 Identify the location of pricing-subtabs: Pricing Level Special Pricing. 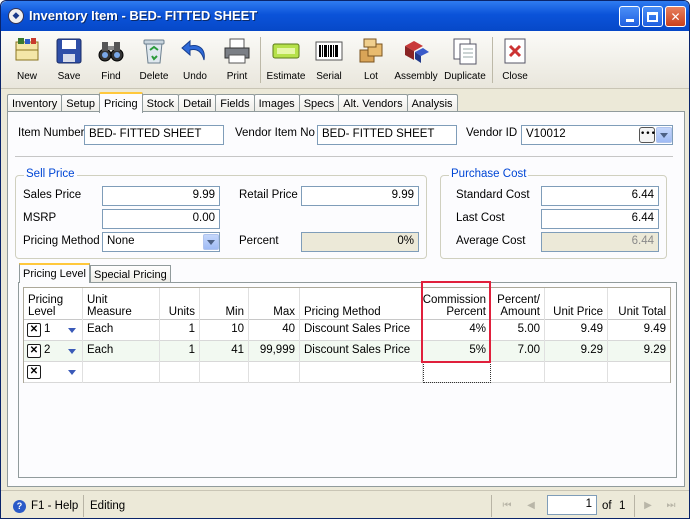
(95, 273).